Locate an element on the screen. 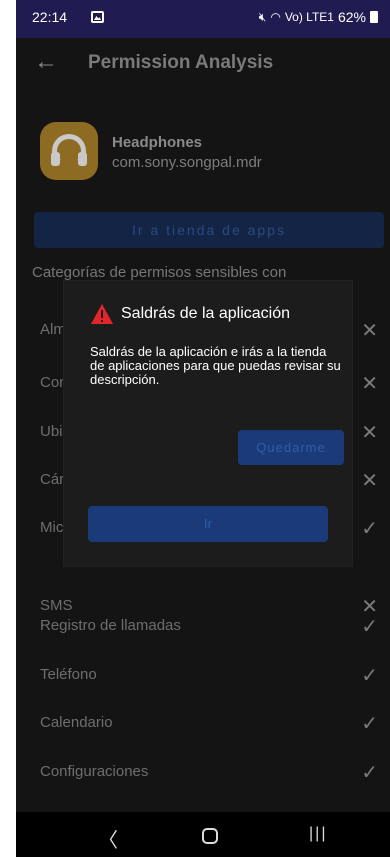  headphones-cup-right is located at coordinates (82, 159).